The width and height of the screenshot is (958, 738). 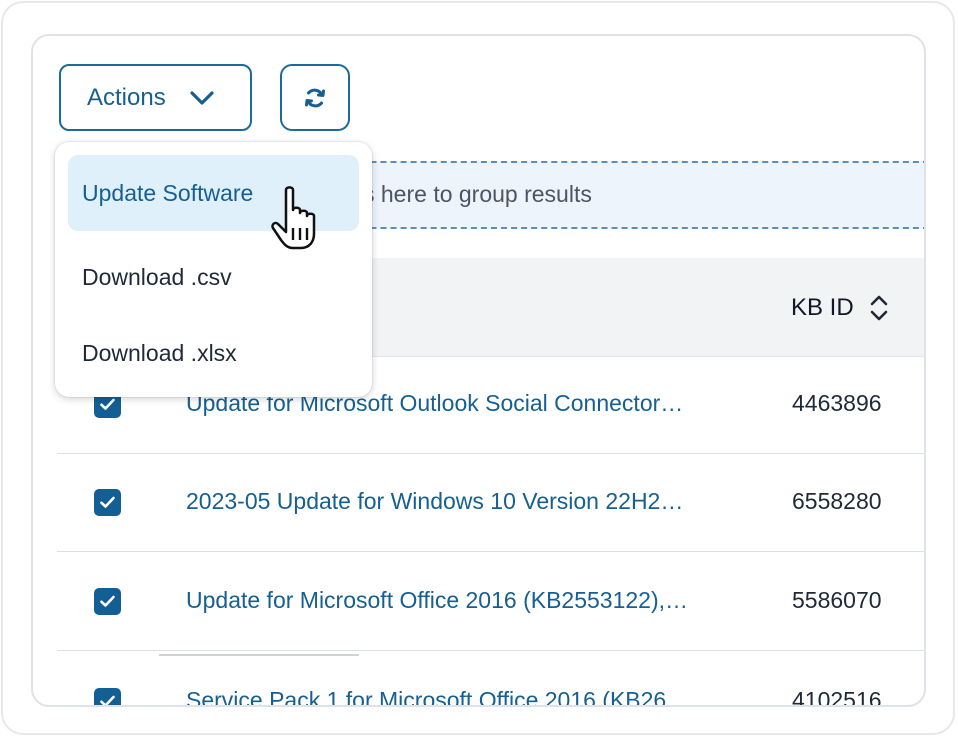 What do you see at coordinates (293, 218) in the screenshot?
I see `hand-pointer-cursor-icon` at bounding box center [293, 218].